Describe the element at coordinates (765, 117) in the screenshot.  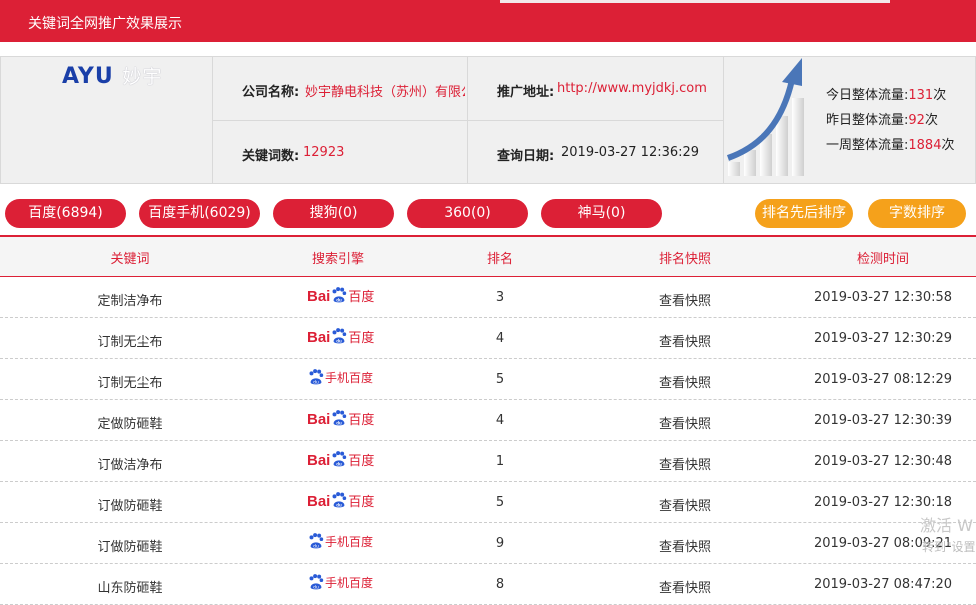
I see `growth-chart-icon` at that location.